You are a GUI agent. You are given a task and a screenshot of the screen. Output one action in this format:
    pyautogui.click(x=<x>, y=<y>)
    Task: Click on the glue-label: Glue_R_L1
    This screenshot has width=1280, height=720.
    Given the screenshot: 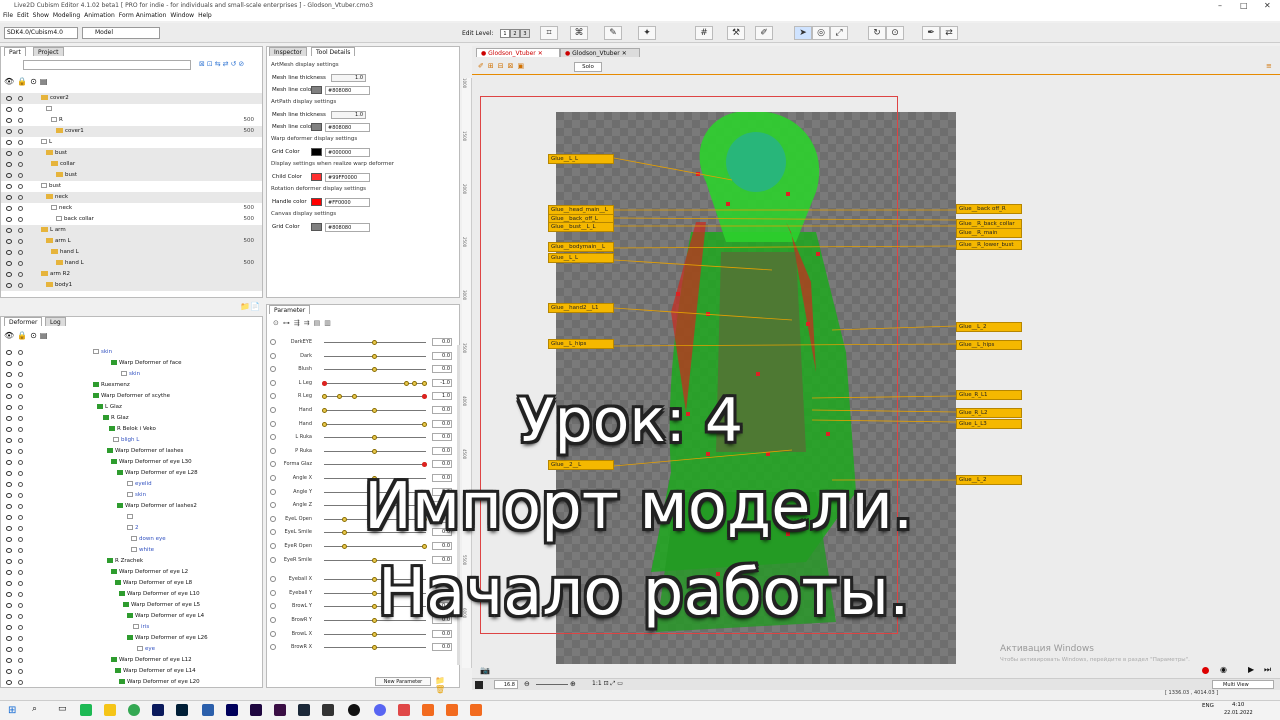 What is the action you would take?
    pyautogui.click(x=989, y=395)
    